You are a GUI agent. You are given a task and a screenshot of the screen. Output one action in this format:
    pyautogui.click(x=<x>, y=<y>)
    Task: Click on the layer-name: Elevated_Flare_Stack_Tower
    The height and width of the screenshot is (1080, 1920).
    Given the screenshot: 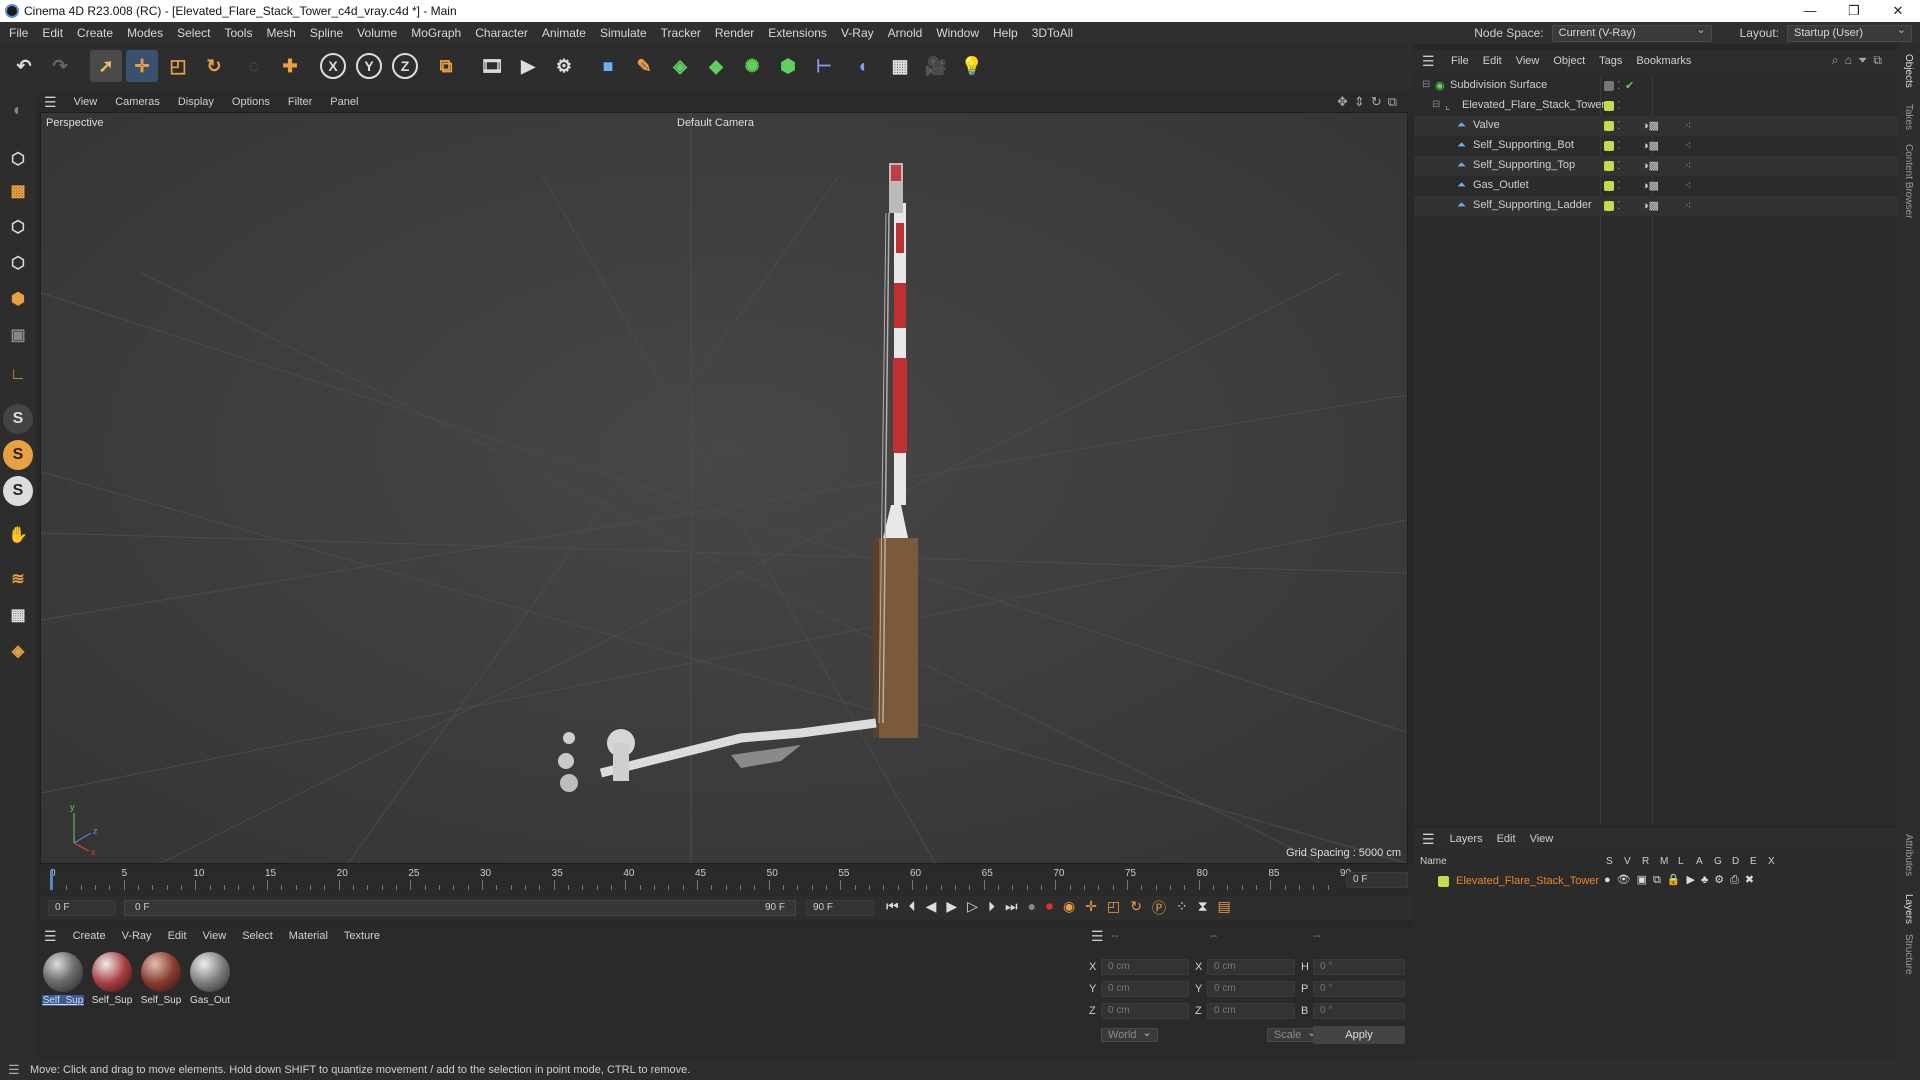 What is the action you would take?
    pyautogui.click(x=1527, y=881)
    